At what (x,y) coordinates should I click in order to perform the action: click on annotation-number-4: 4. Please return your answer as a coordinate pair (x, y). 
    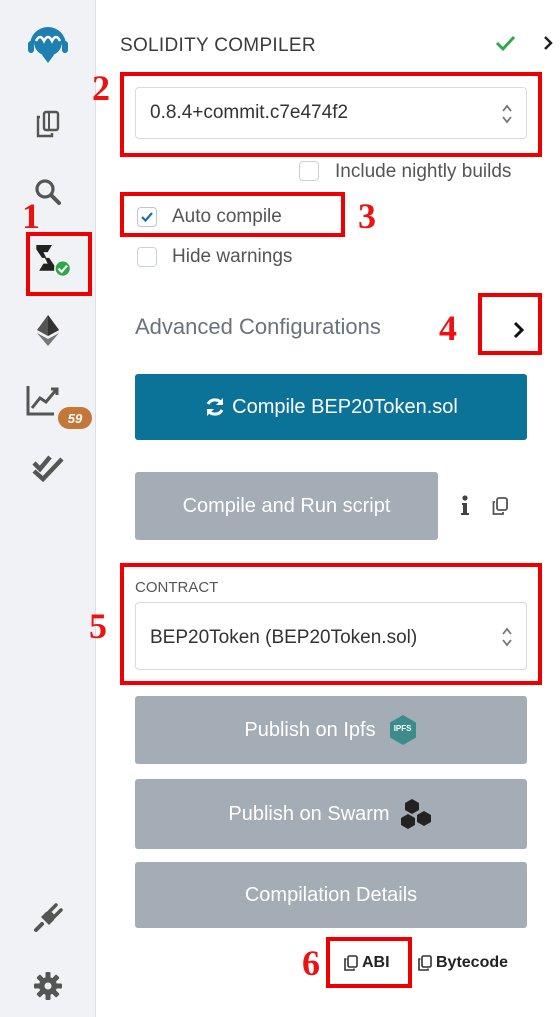
    Looking at the image, I should click on (448, 328).